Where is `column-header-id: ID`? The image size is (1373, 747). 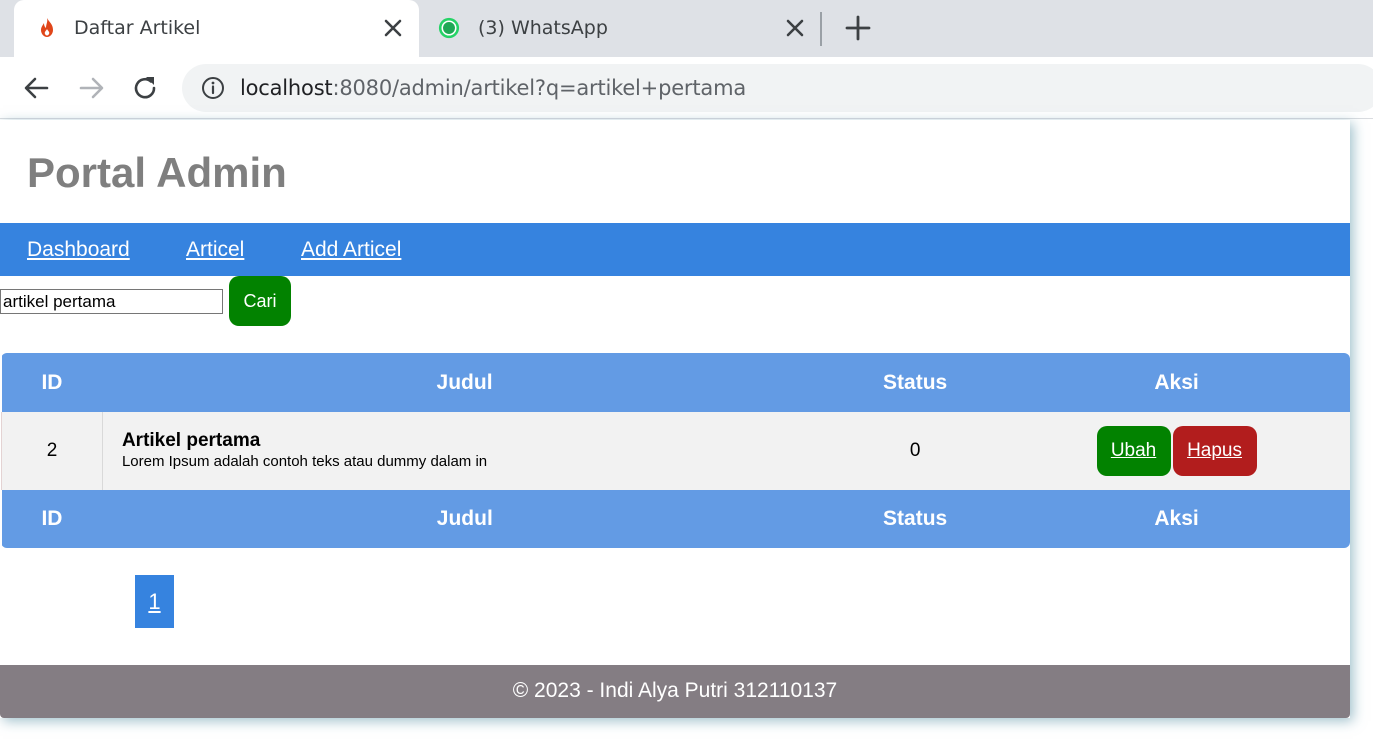 column-header-id: ID is located at coordinates (52, 382).